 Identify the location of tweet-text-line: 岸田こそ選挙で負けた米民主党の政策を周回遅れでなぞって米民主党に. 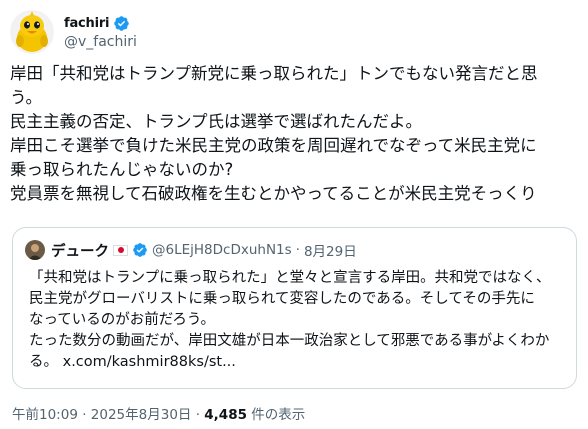
(273, 145).